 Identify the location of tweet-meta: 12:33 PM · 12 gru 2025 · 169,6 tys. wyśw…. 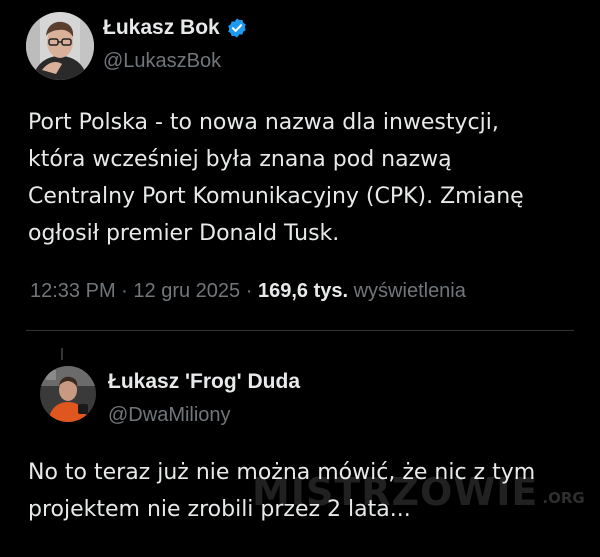
(248, 291).